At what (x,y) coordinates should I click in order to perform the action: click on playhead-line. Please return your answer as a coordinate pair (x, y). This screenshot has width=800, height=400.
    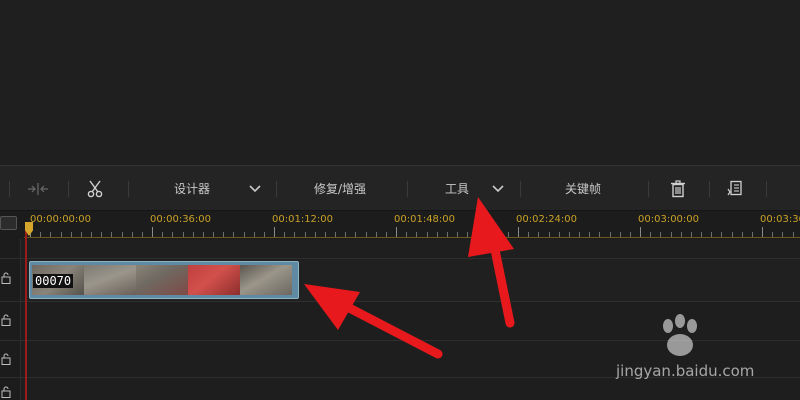
    Looking at the image, I should click on (26, 311).